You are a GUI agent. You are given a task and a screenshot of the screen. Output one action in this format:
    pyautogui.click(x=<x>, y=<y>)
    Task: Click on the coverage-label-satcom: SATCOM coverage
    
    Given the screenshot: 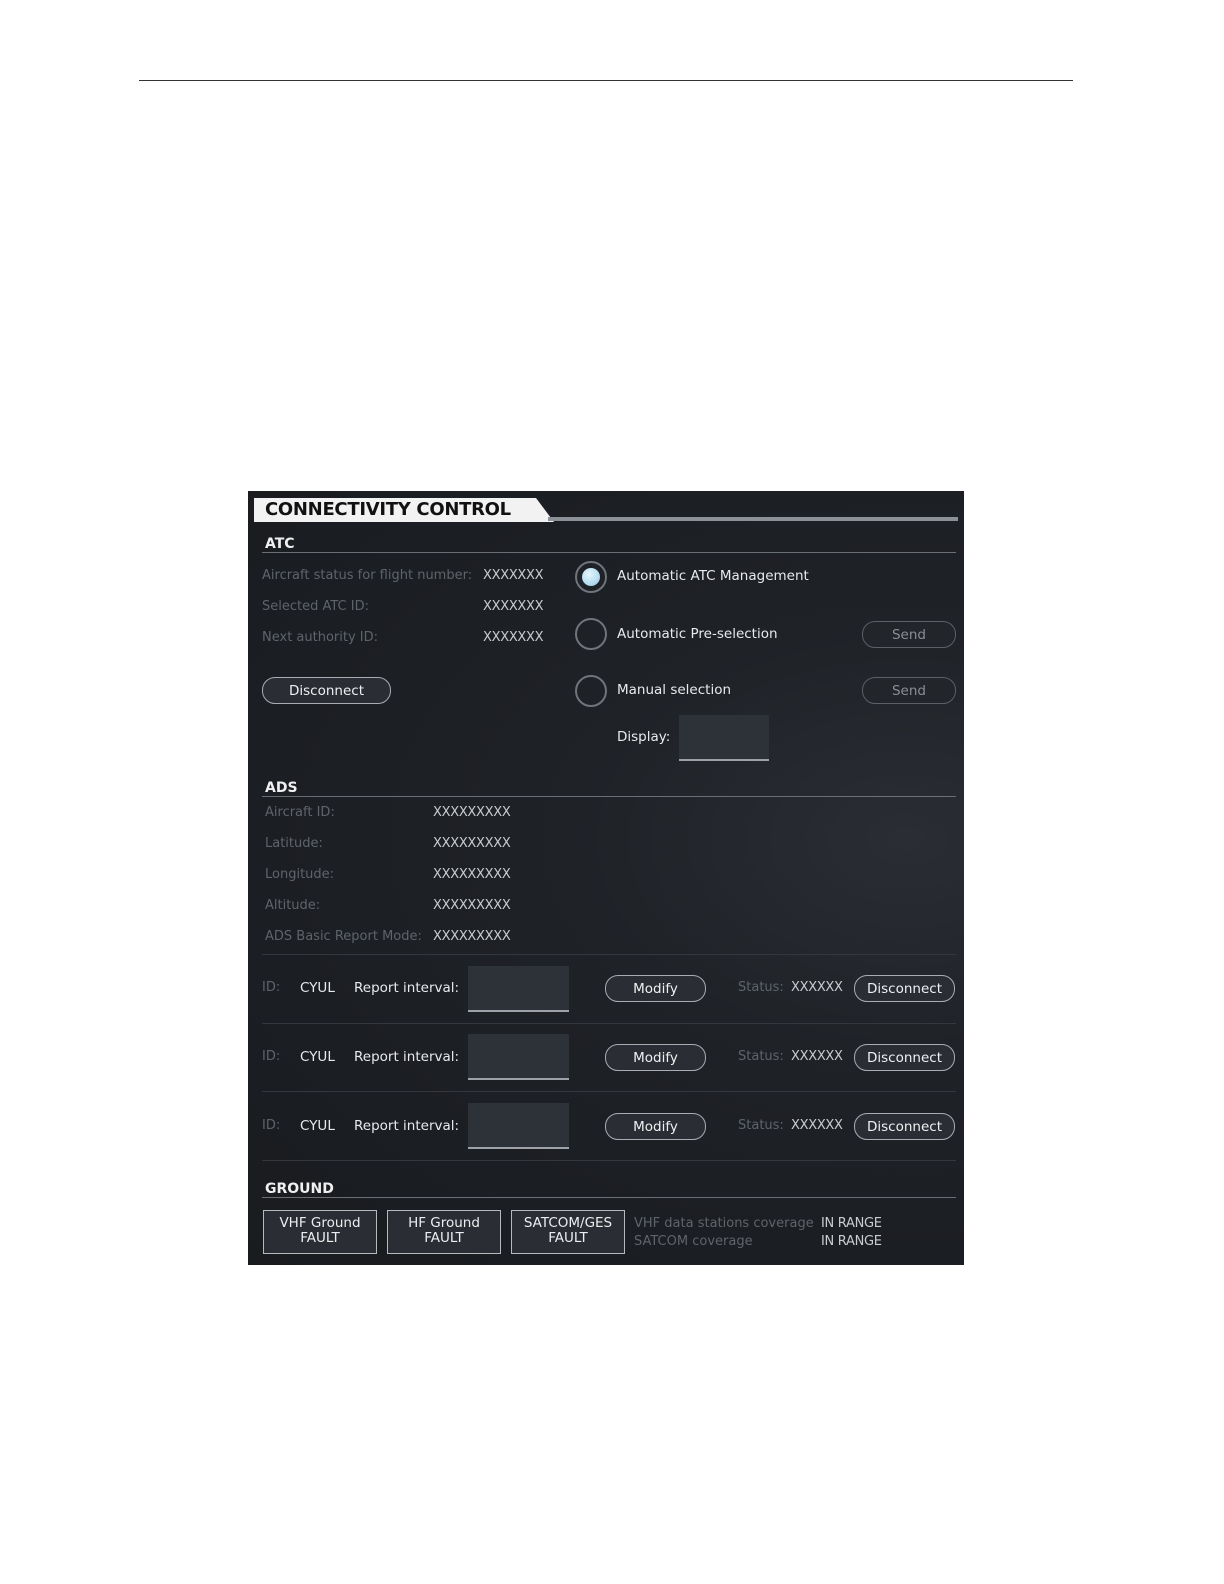 What is the action you would take?
    pyautogui.click(x=693, y=1241)
    